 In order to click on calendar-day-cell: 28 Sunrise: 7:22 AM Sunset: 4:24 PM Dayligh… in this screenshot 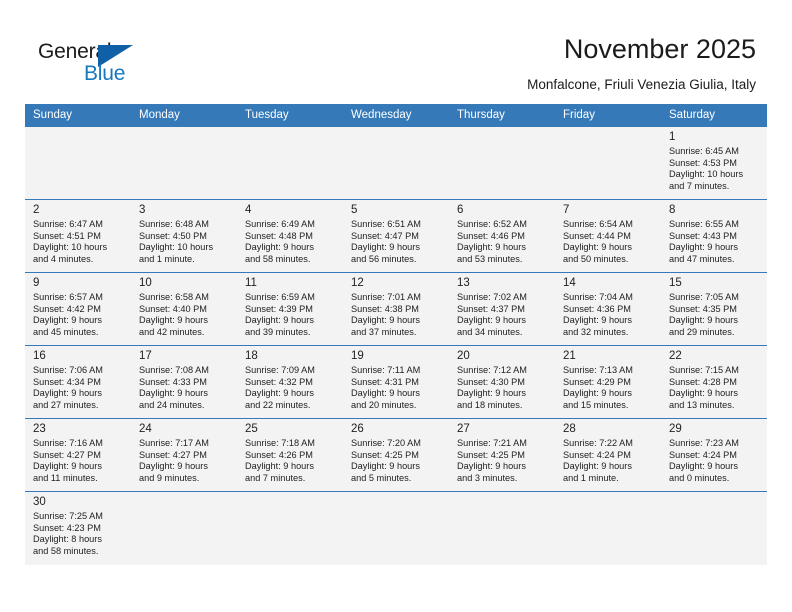, I will do `click(608, 455)`.